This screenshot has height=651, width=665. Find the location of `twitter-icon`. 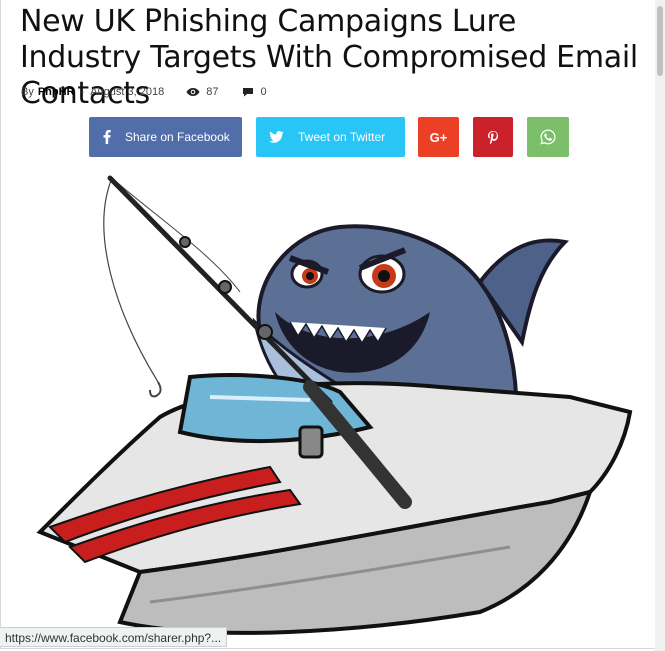

twitter-icon is located at coordinates (276, 137).